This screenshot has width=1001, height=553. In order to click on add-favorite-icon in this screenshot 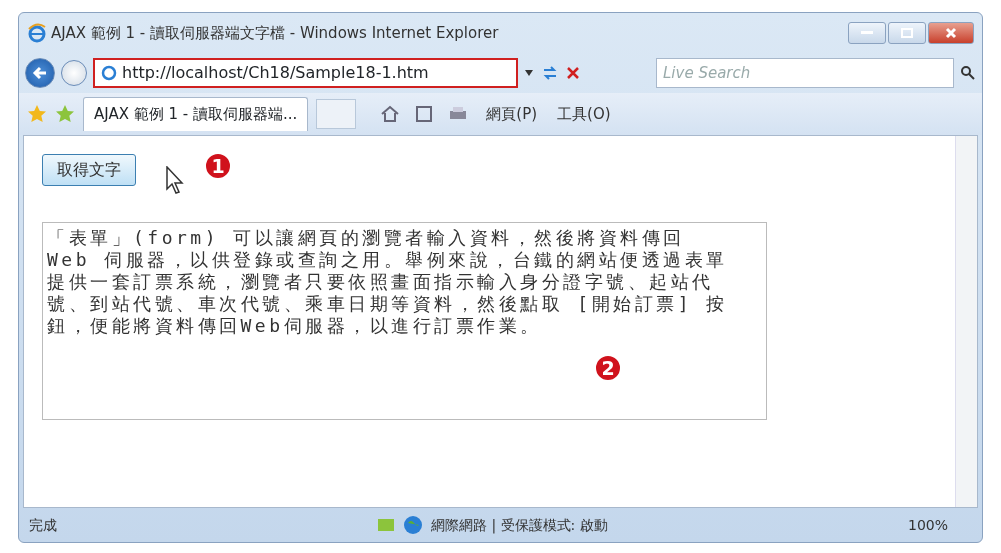, I will do `click(65, 114)`.